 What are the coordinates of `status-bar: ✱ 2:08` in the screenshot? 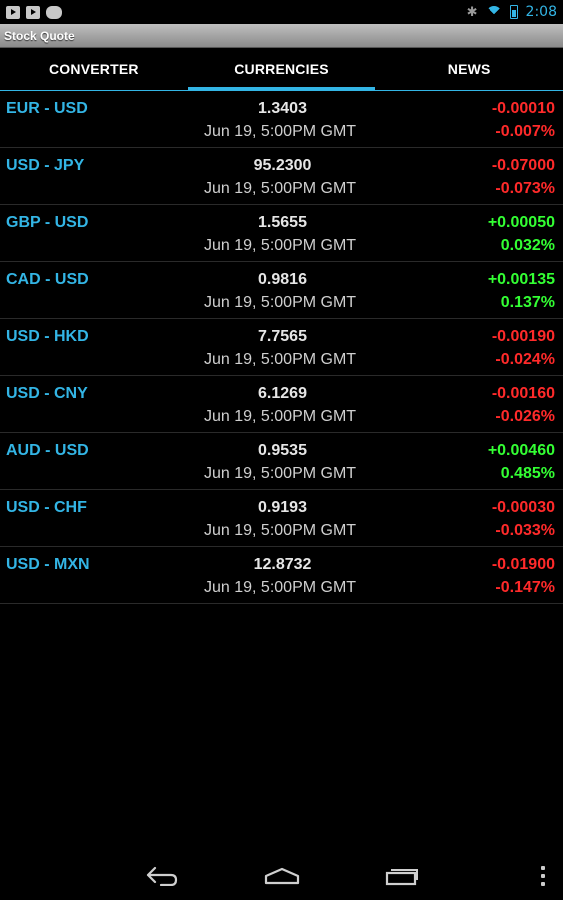 It's located at (281, 12).